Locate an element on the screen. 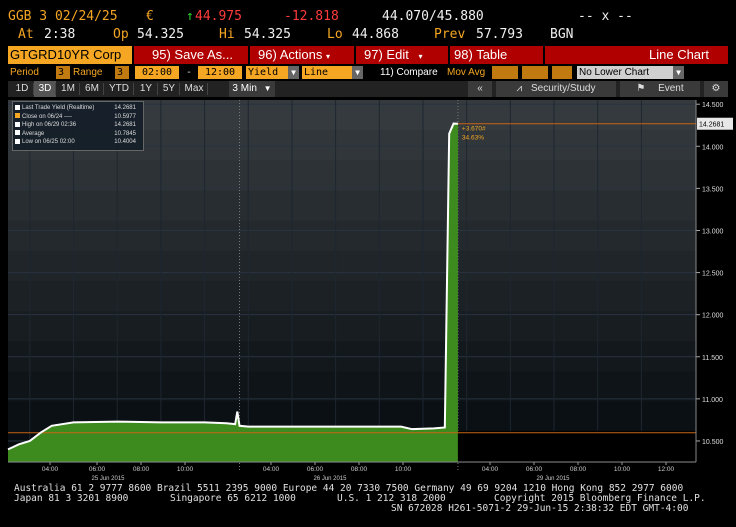 This screenshot has width=736, height=527. period-button-1m: 1M is located at coordinates (68, 89).